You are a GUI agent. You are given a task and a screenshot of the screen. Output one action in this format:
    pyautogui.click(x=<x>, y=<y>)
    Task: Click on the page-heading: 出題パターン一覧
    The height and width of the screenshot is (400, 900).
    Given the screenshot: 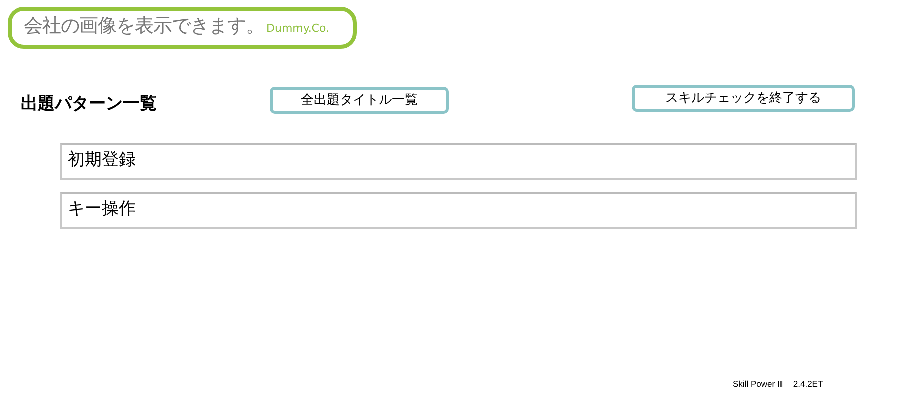 What is the action you would take?
    pyautogui.click(x=89, y=103)
    